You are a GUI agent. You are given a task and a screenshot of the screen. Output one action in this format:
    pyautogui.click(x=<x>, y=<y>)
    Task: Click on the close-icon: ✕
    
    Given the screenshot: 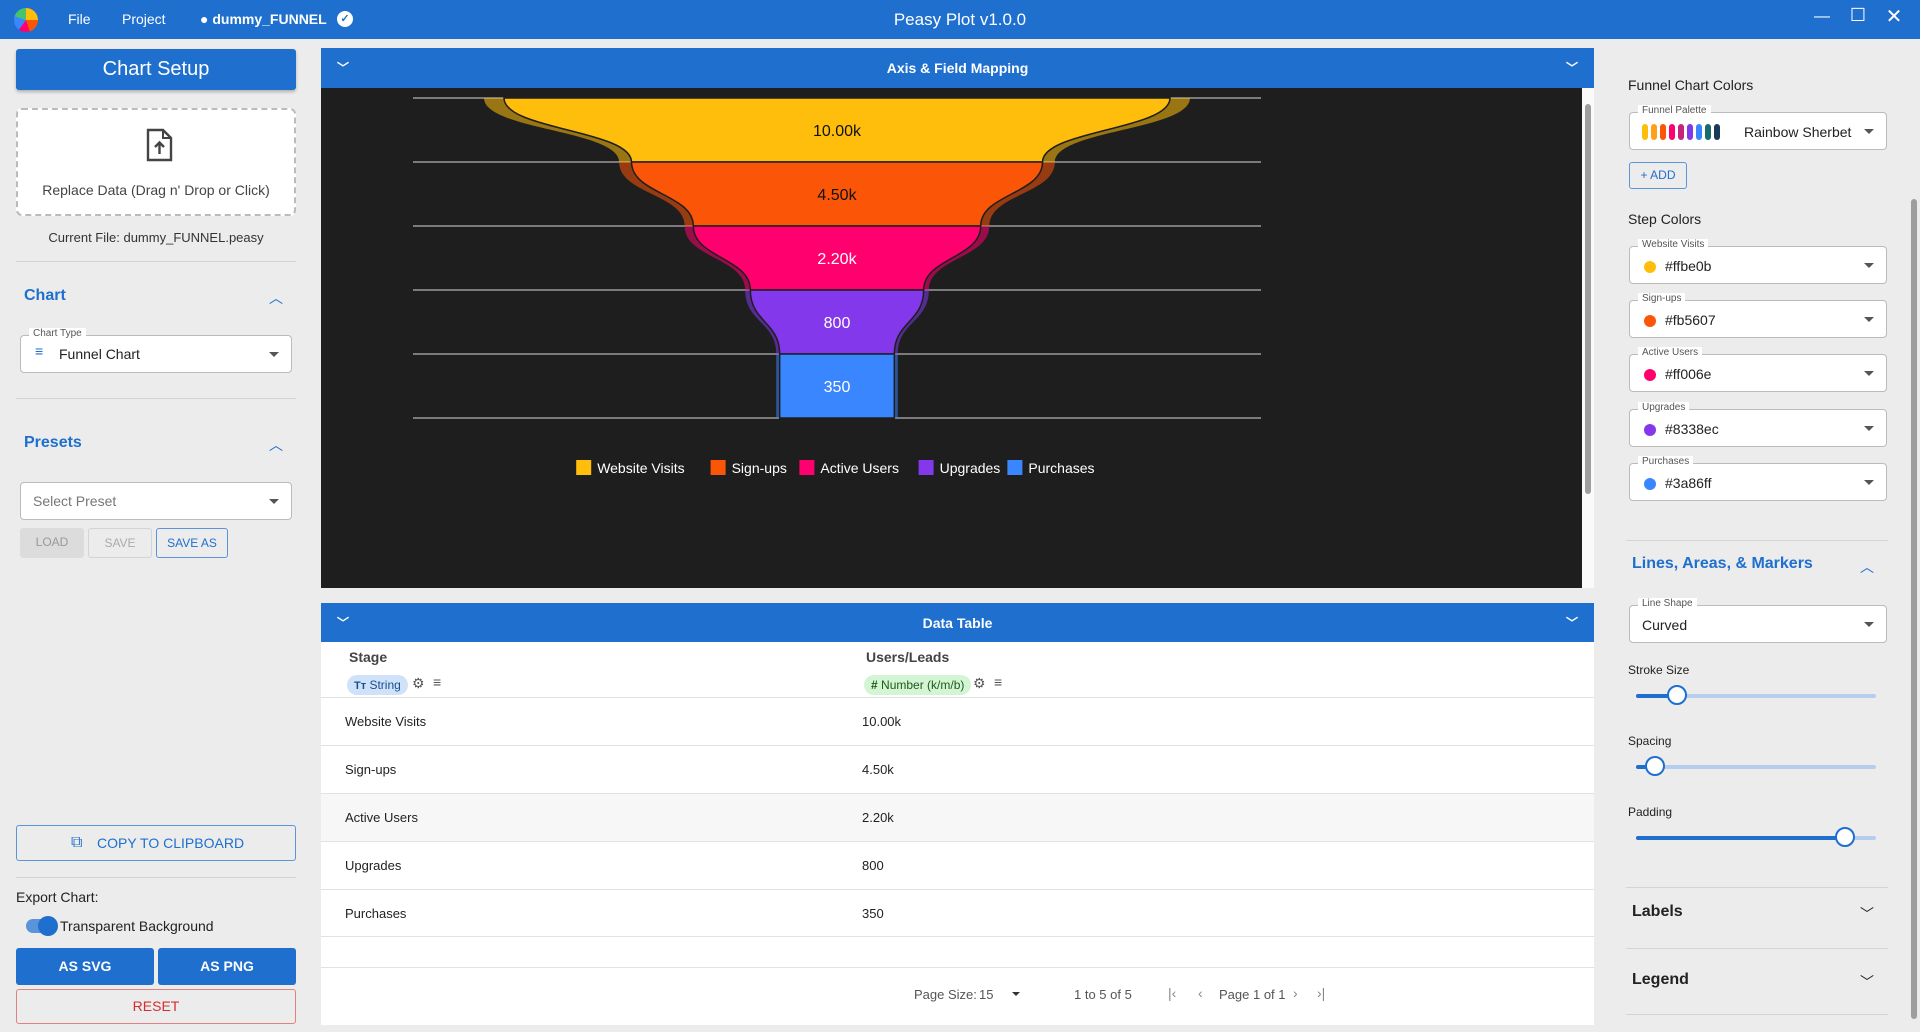 What is the action you would take?
    pyautogui.click(x=1894, y=16)
    